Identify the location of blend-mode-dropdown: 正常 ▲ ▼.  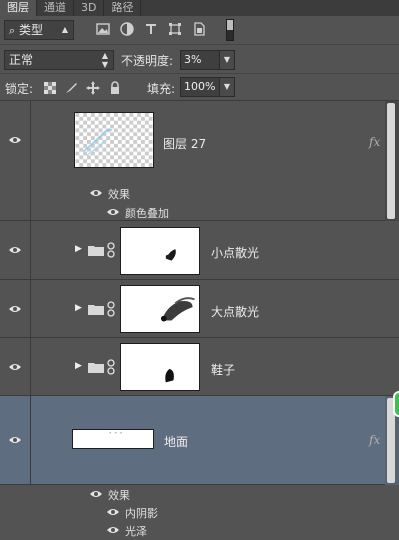
(59, 60).